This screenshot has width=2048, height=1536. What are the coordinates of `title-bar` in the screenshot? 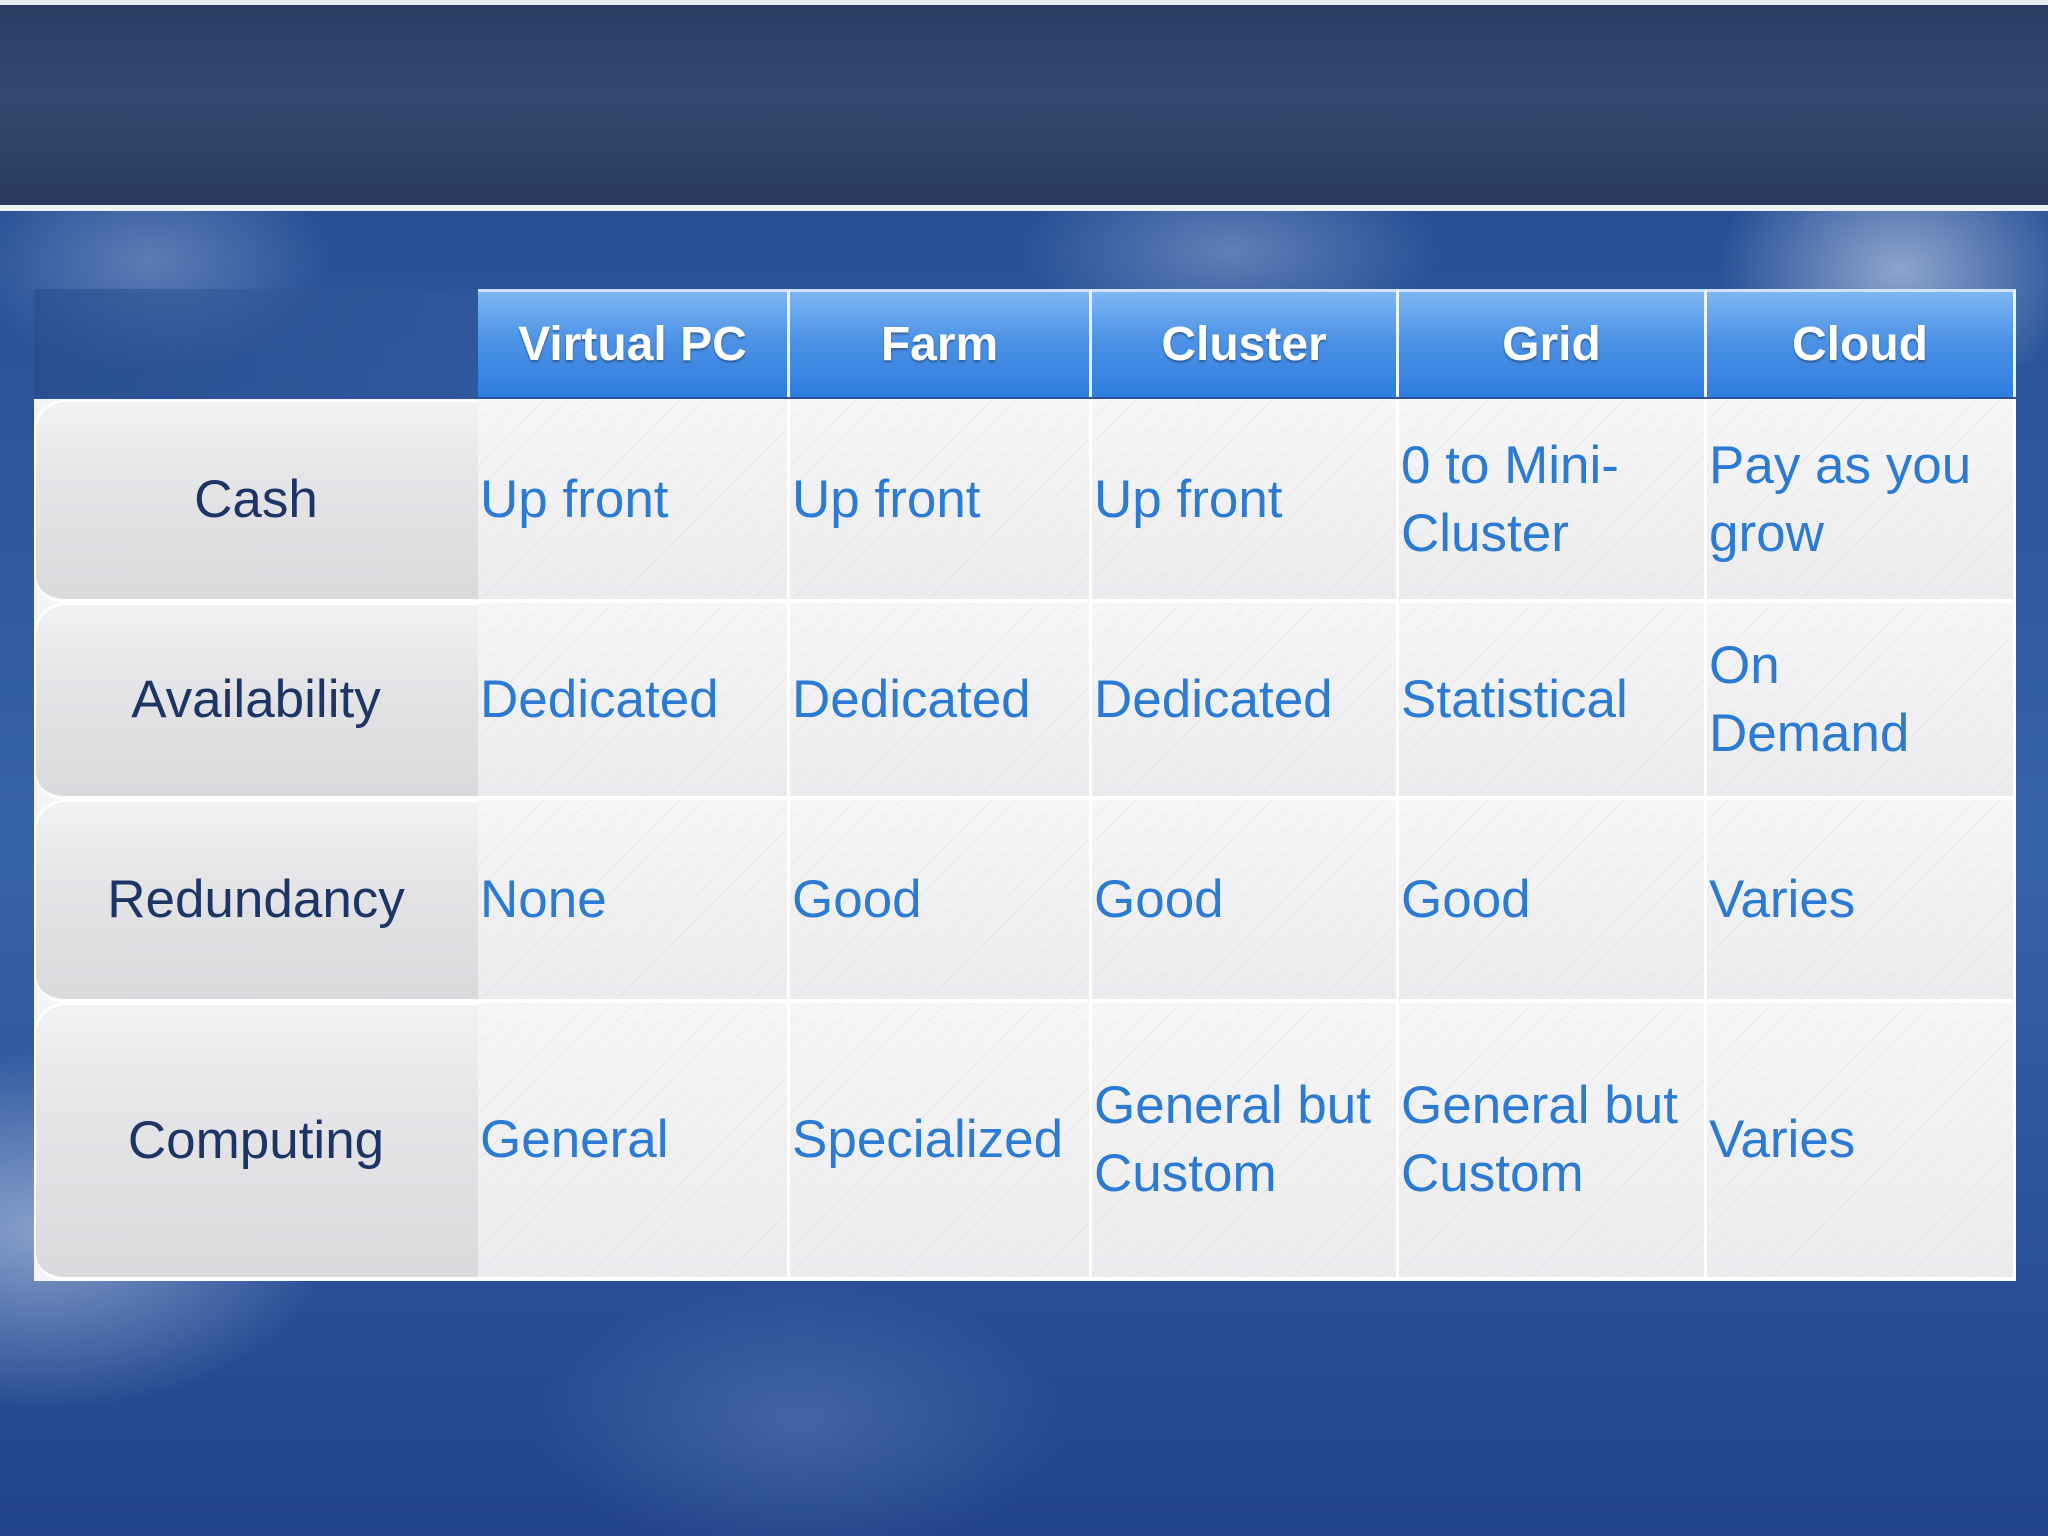 It's located at (1024, 105).